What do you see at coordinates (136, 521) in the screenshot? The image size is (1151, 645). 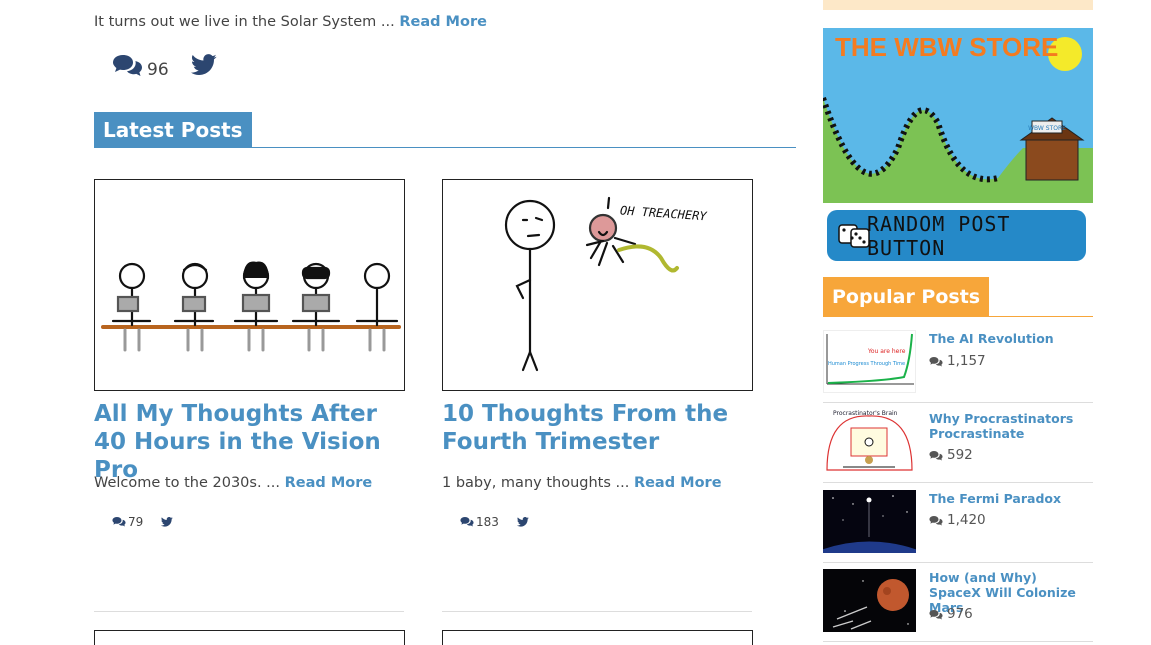 I see `post-comment-count: 79` at bounding box center [136, 521].